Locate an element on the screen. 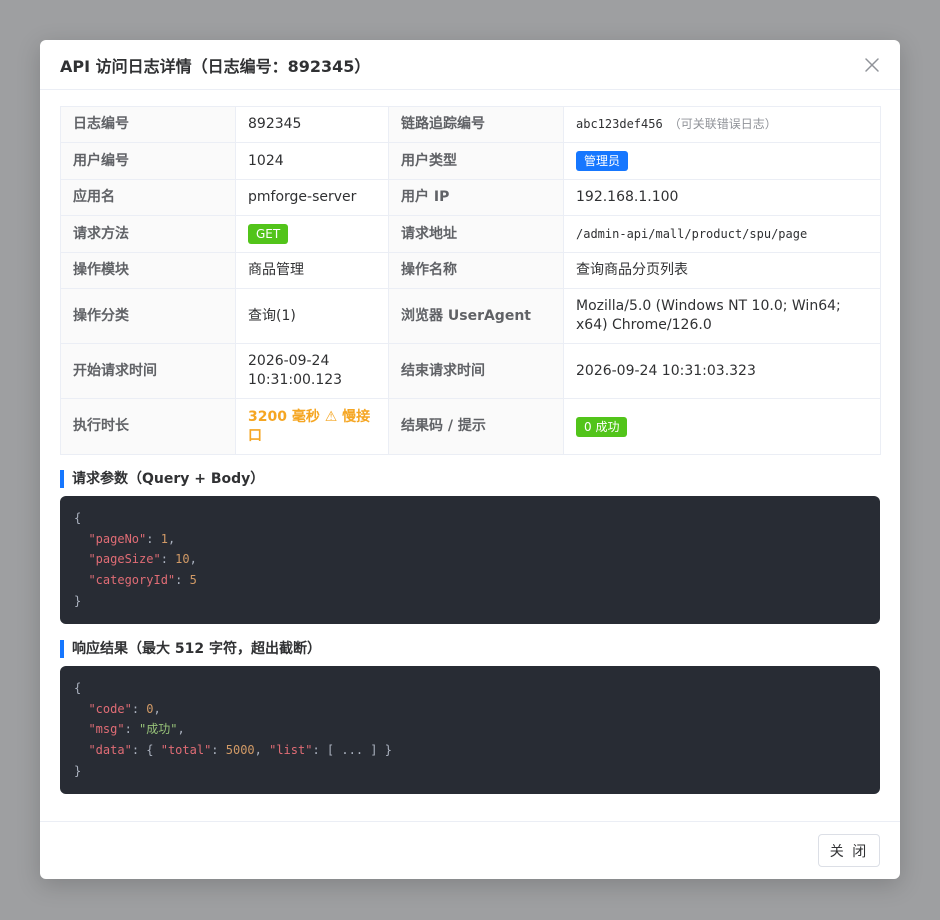 This screenshot has height=920, width=940. value-trace-id-cell: abc123def456 （可关联错误日志） is located at coordinates (722, 124).